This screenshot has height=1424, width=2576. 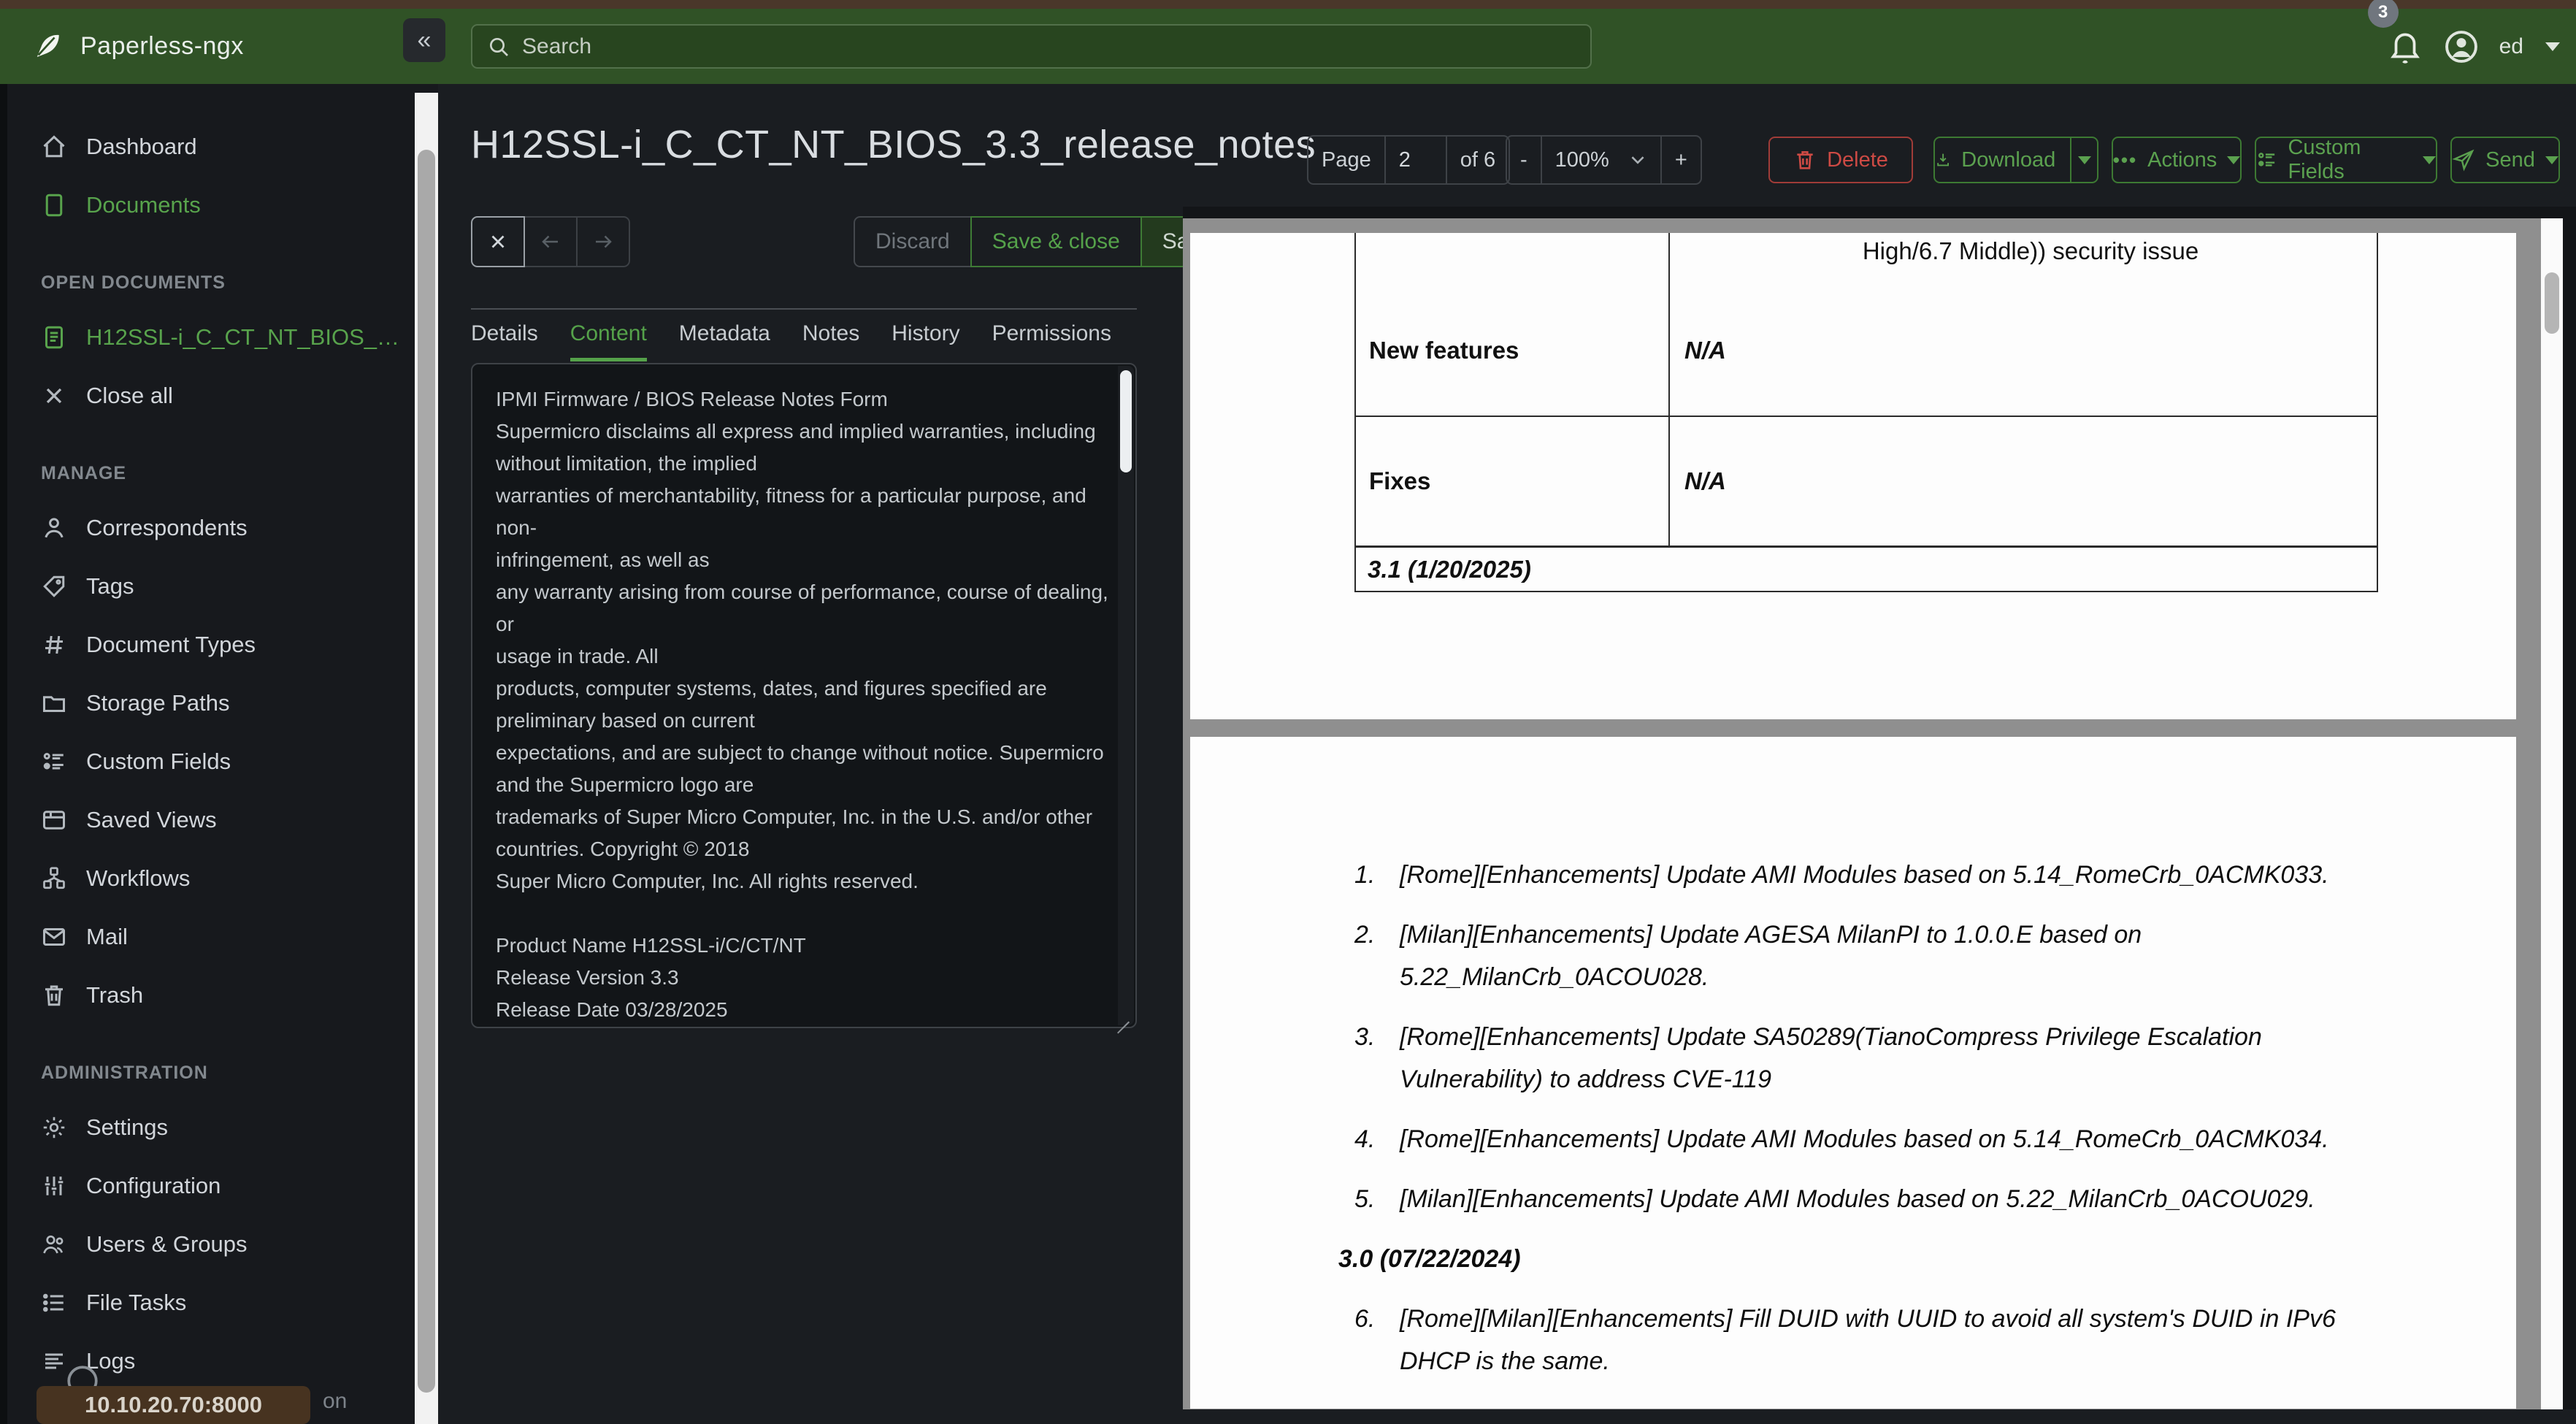 I want to click on sidebar-item-close-all: Close all, so click(x=211, y=396).